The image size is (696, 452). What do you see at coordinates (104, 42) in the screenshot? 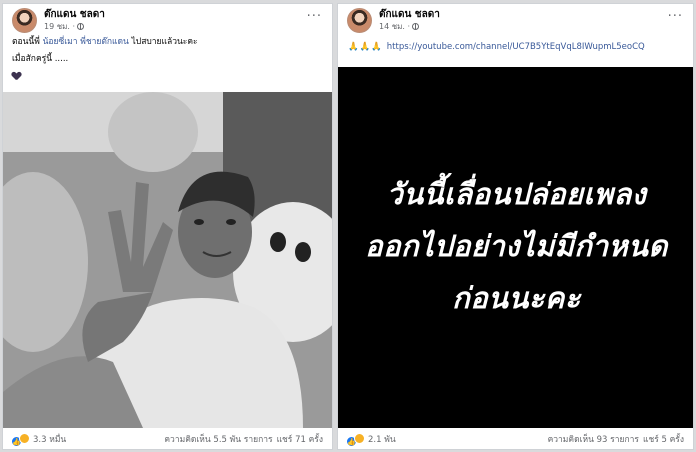
I see `mention-link: พี่ชายต๊กแดน` at bounding box center [104, 42].